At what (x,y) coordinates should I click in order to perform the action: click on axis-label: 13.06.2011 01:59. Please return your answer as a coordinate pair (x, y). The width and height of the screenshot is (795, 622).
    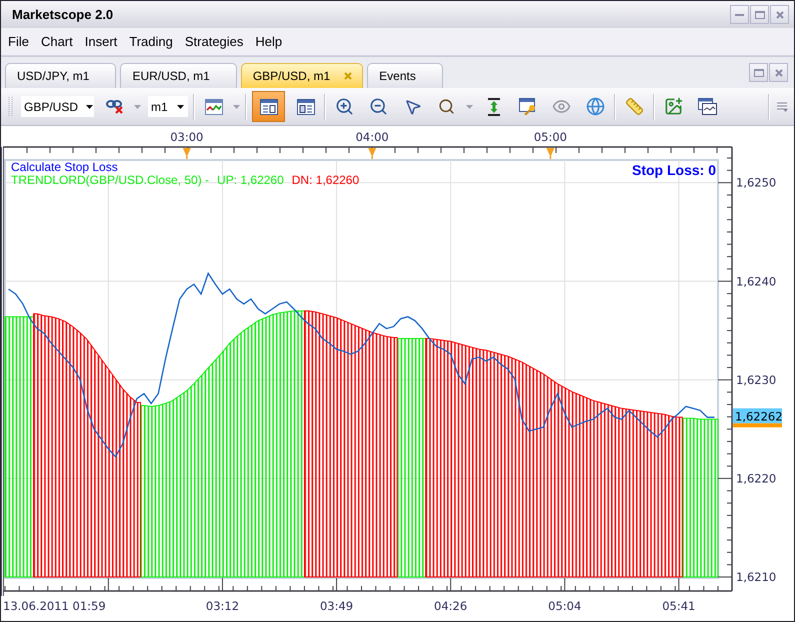
    Looking at the image, I should click on (54, 606).